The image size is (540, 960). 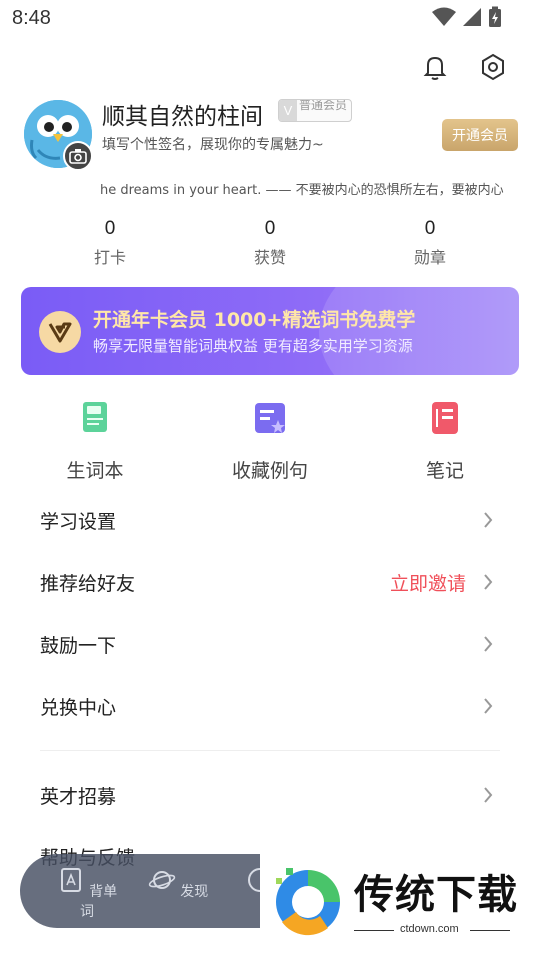 What do you see at coordinates (88, 583) in the screenshot?
I see `menu-item-label: 推荐给好友` at bounding box center [88, 583].